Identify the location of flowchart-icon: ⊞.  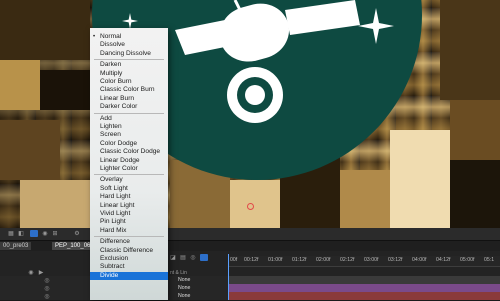
(55, 234).